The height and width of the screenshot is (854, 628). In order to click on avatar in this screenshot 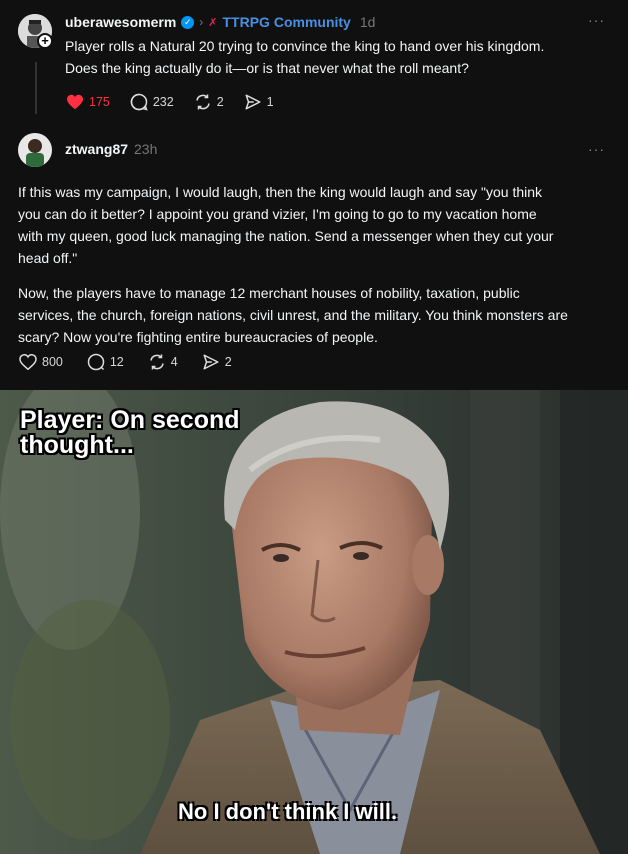, I will do `click(35, 150)`.